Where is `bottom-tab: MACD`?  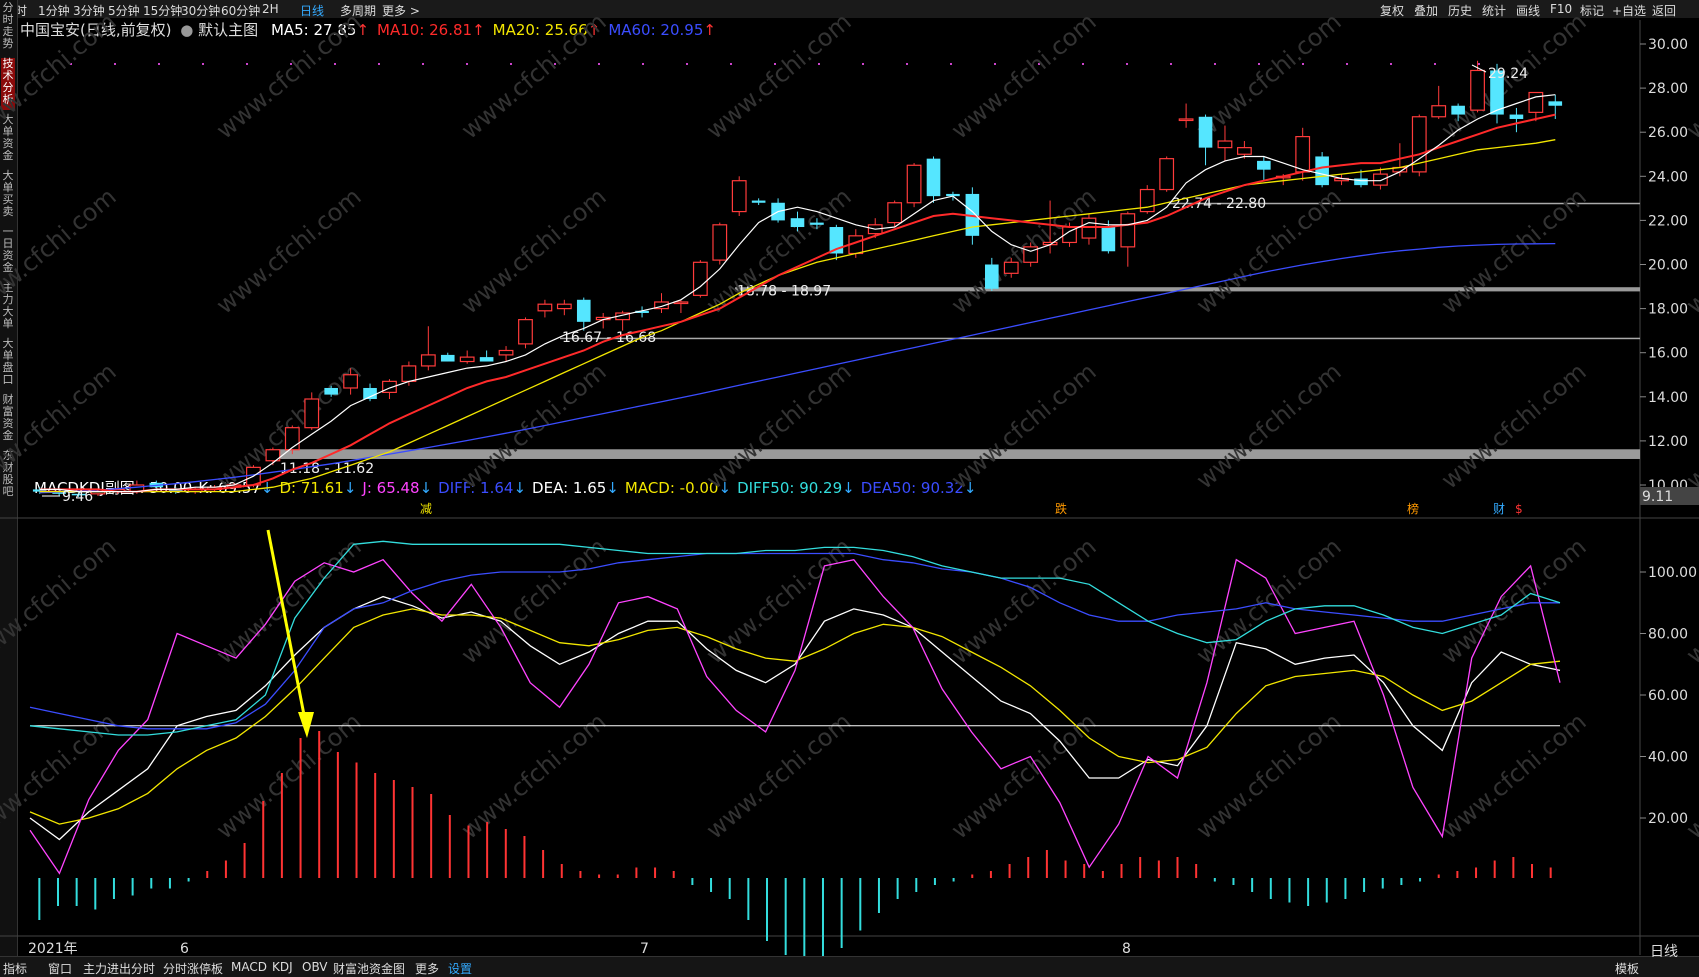 bottom-tab: MACD is located at coordinates (249, 967).